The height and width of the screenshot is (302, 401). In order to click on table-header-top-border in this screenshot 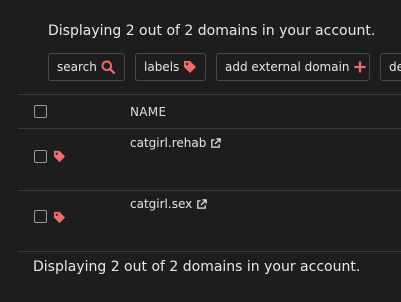, I will do `click(209, 94)`.